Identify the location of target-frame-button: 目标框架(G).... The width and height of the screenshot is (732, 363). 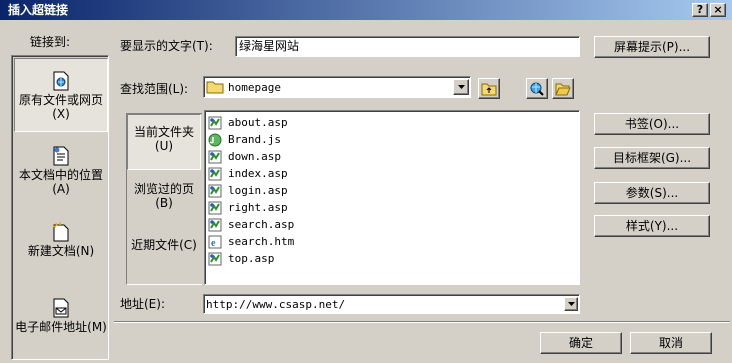
(652, 158).